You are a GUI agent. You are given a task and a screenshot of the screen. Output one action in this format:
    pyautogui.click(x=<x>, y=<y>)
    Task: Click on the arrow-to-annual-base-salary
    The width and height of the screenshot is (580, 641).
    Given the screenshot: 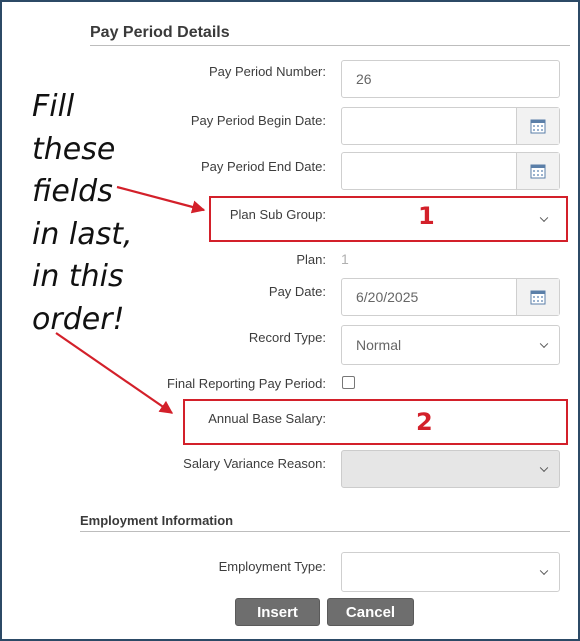 What is the action you would take?
    pyautogui.click(x=114, y=373)
    